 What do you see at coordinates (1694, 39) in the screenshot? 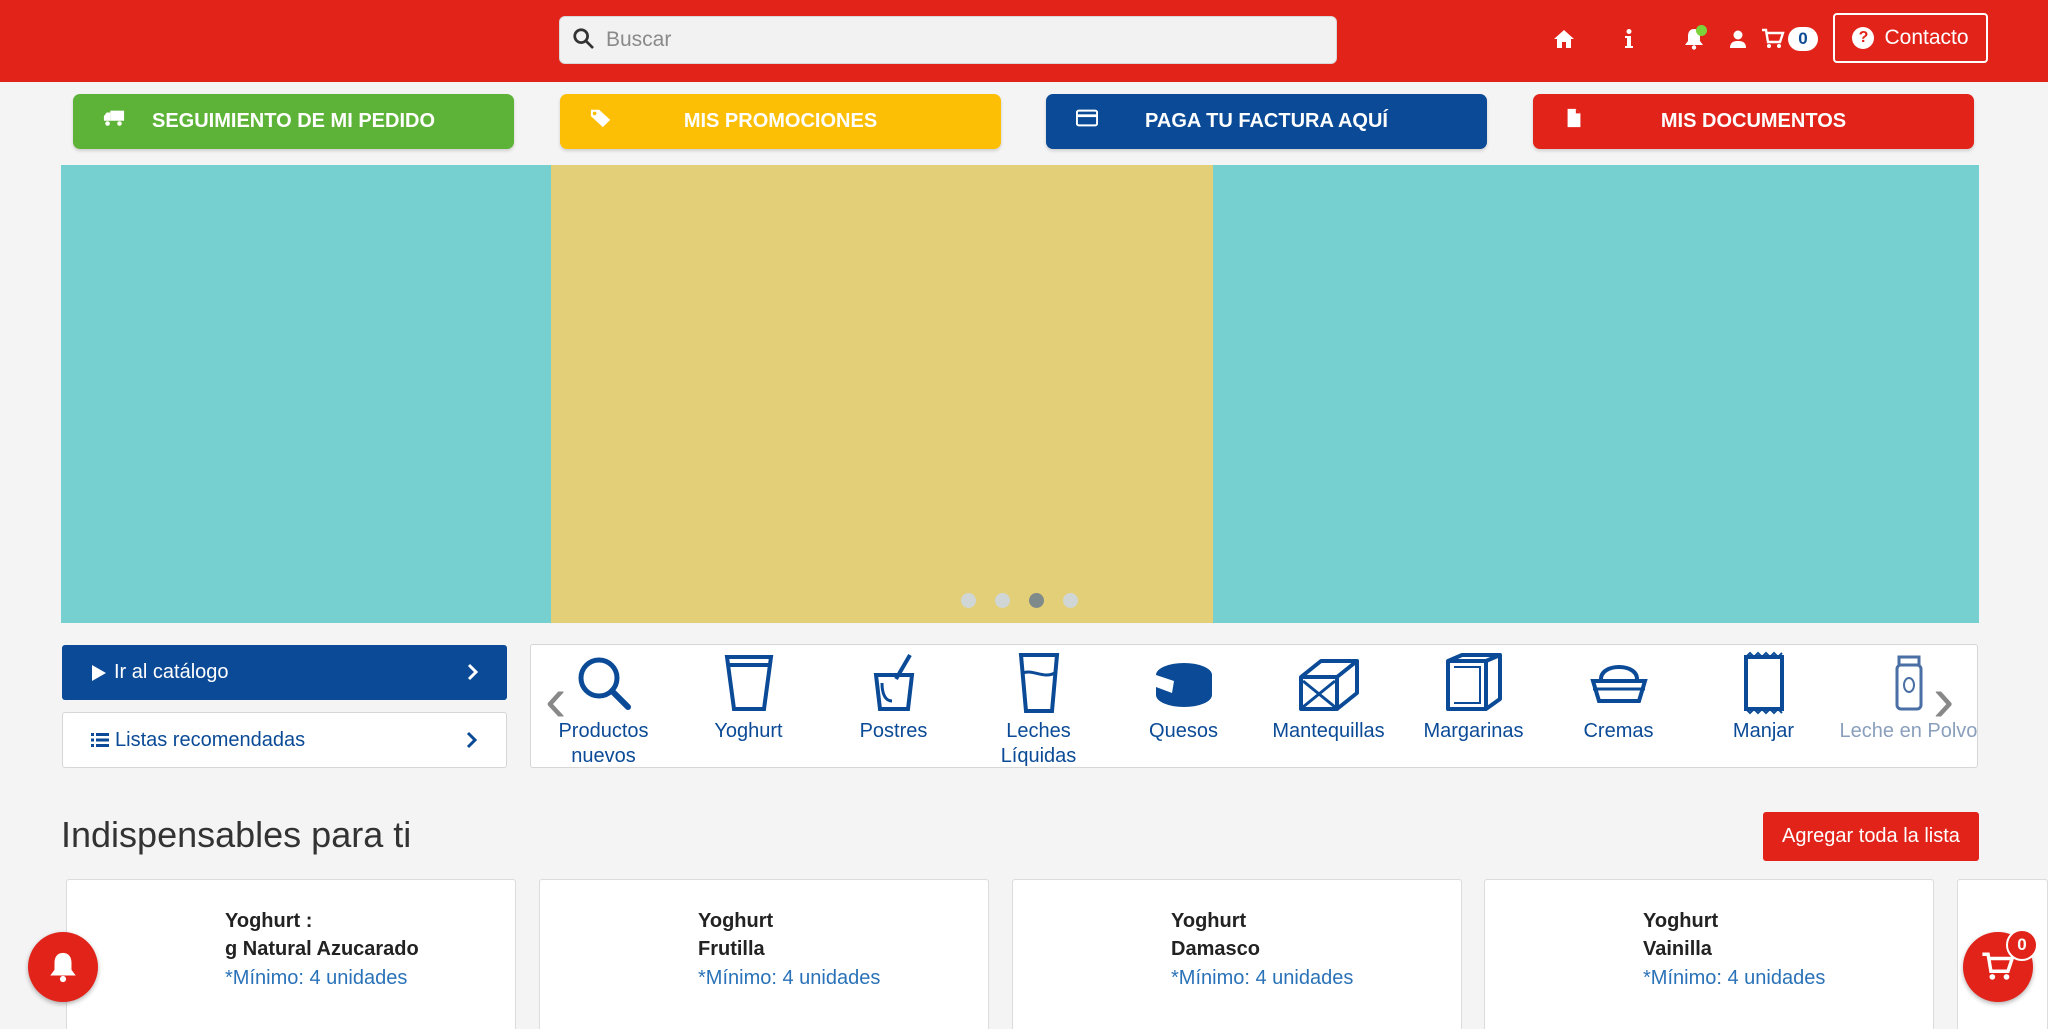
I see `notification-bell-icon` at bounding box center [1694, 39].